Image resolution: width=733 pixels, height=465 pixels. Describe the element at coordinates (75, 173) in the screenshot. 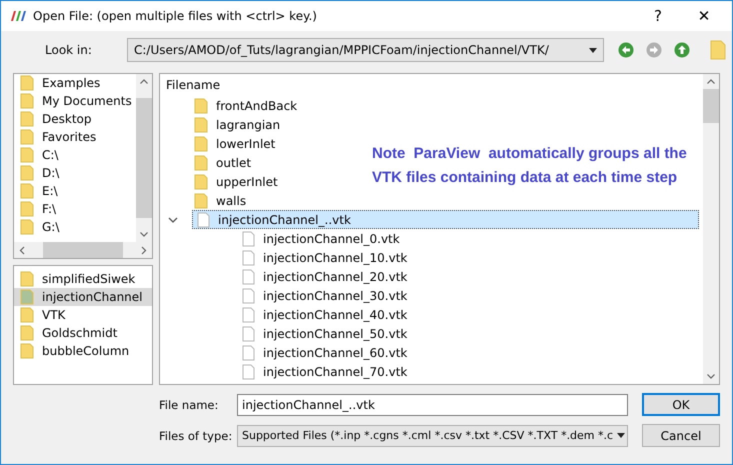

I see `folder-item: D:\` at that location.